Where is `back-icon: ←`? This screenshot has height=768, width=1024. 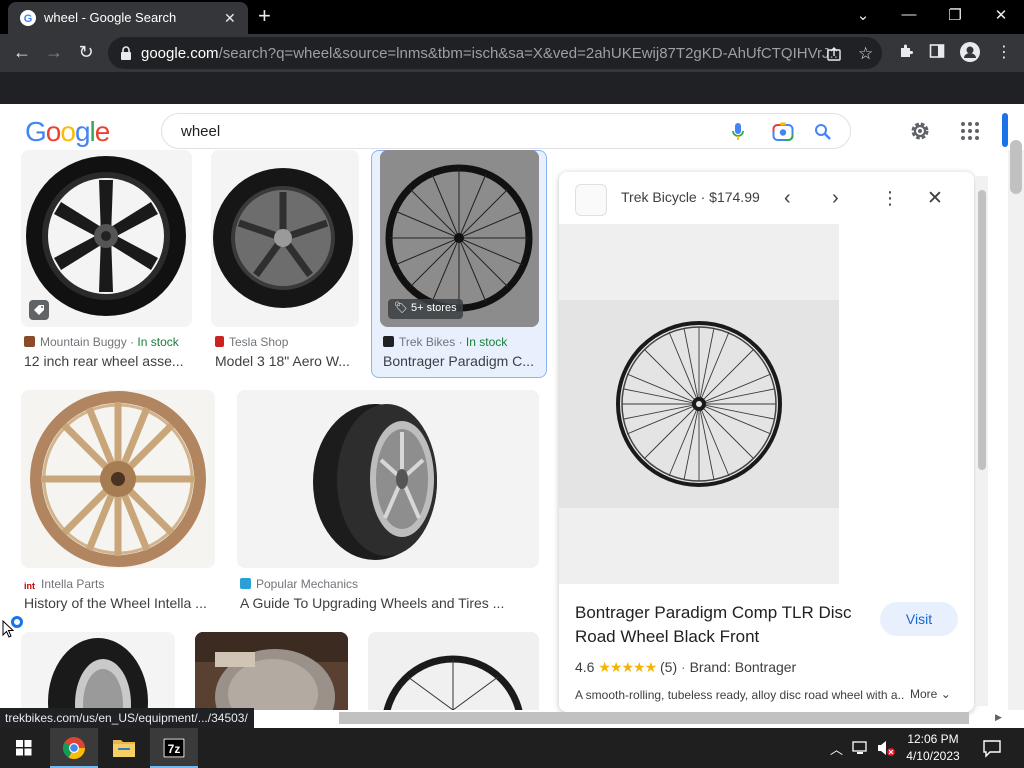 back-icon: ← is located at coordinates (22, 52).